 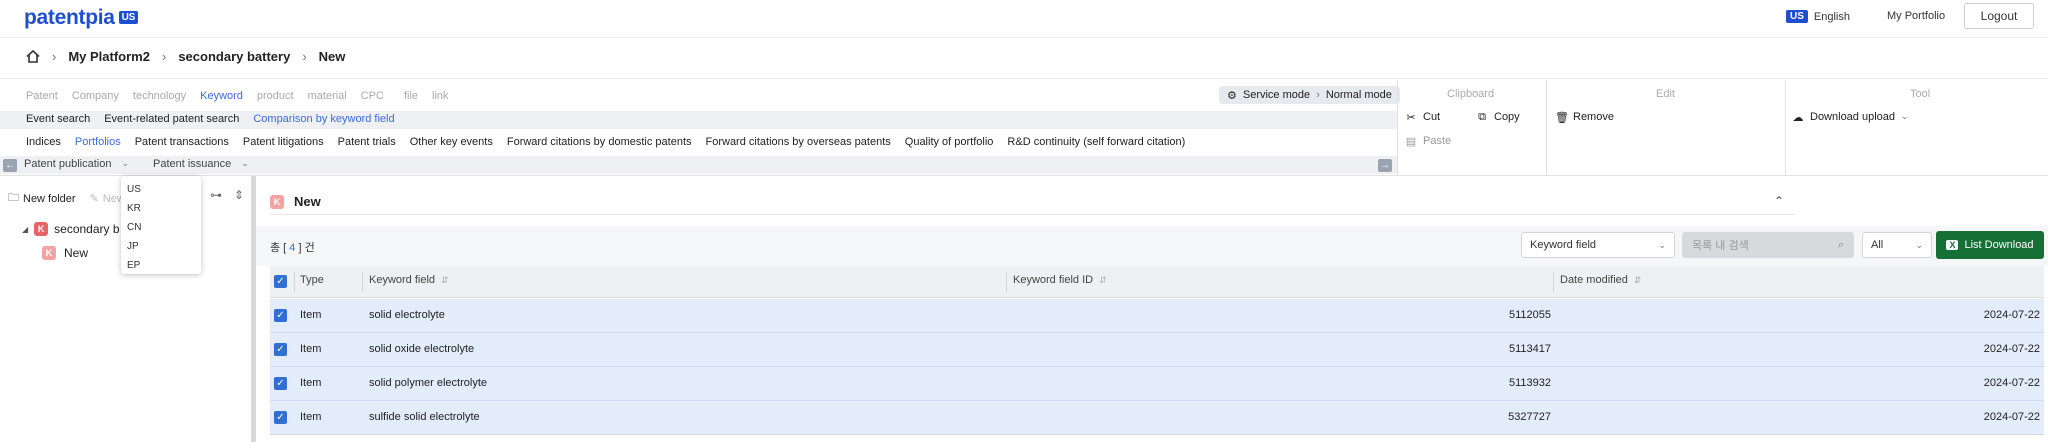 I want to click on country-dropdown-menu: US KR CN JP EP, so click(x=161, y=225).